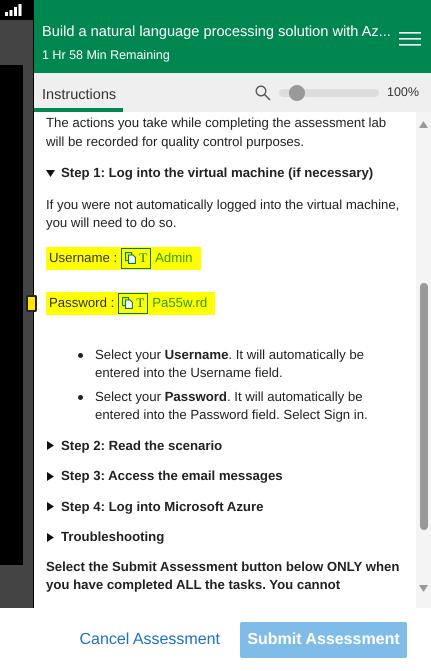  What do you see at coordinates (83, 257) in the screenshot?
I see `credential-label: Username :` at bounding box center [83, 257].